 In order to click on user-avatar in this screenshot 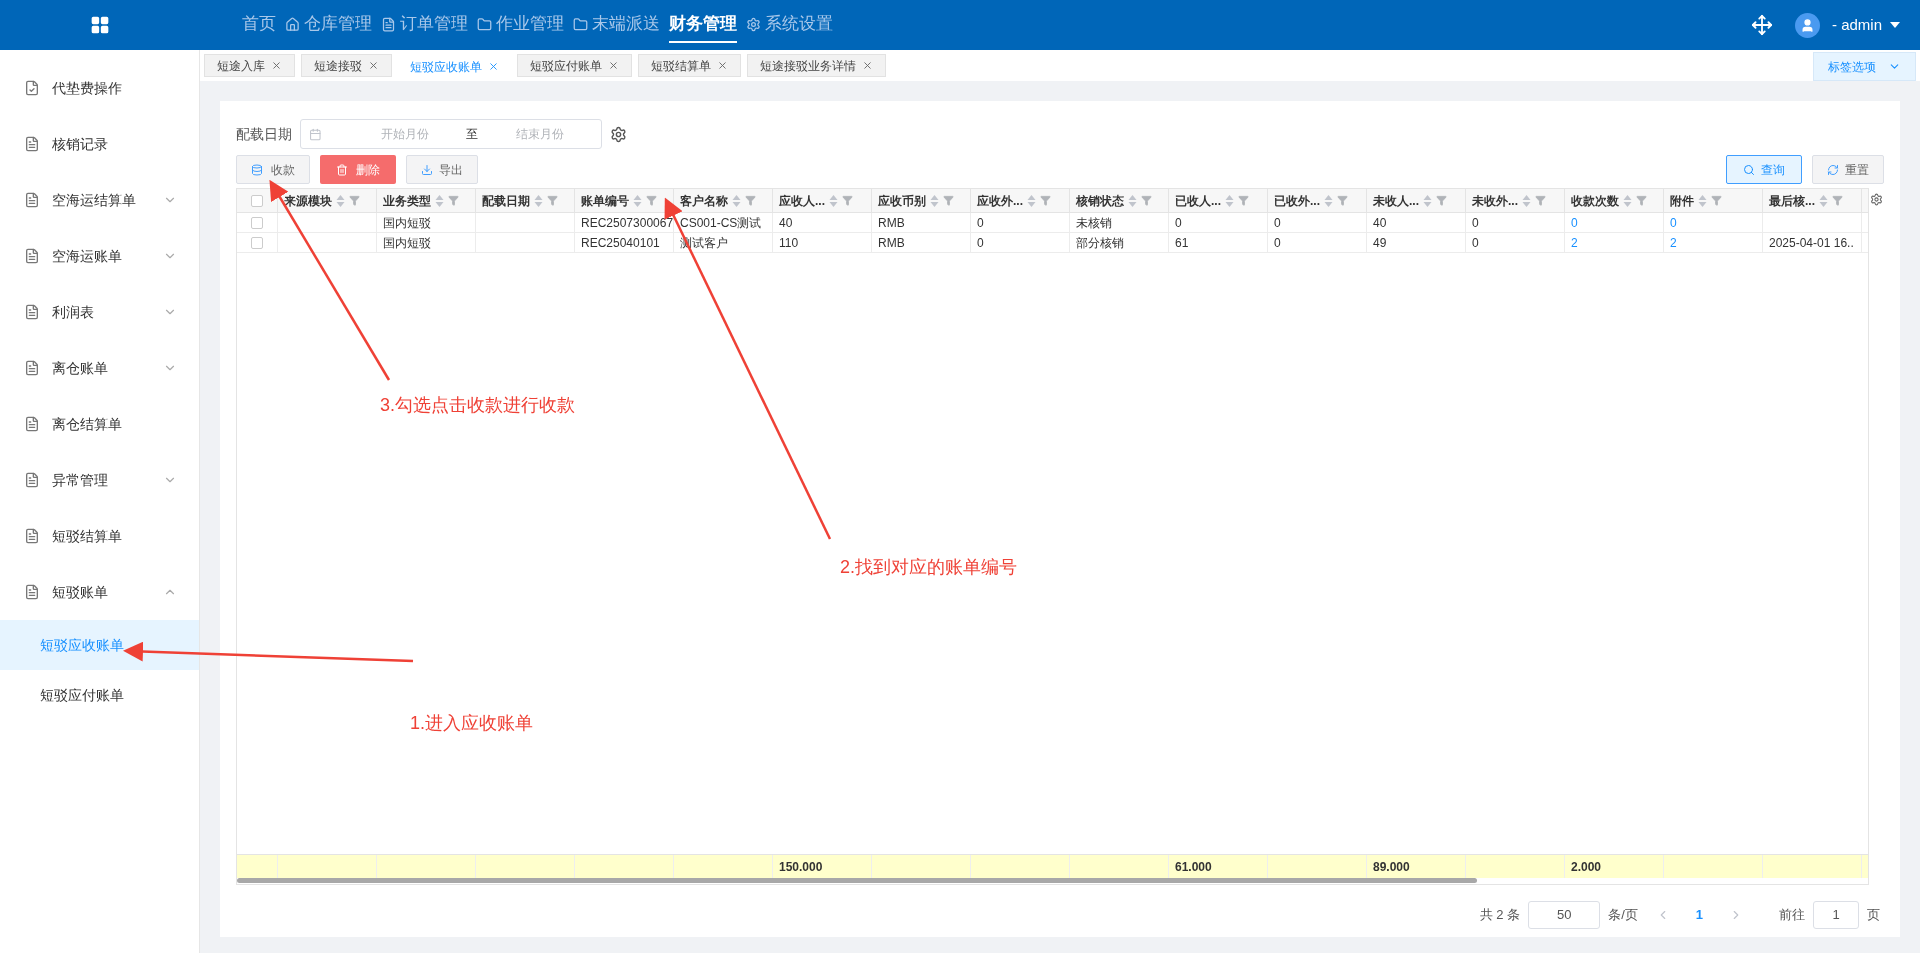, I will do `click(1807, 25)`.